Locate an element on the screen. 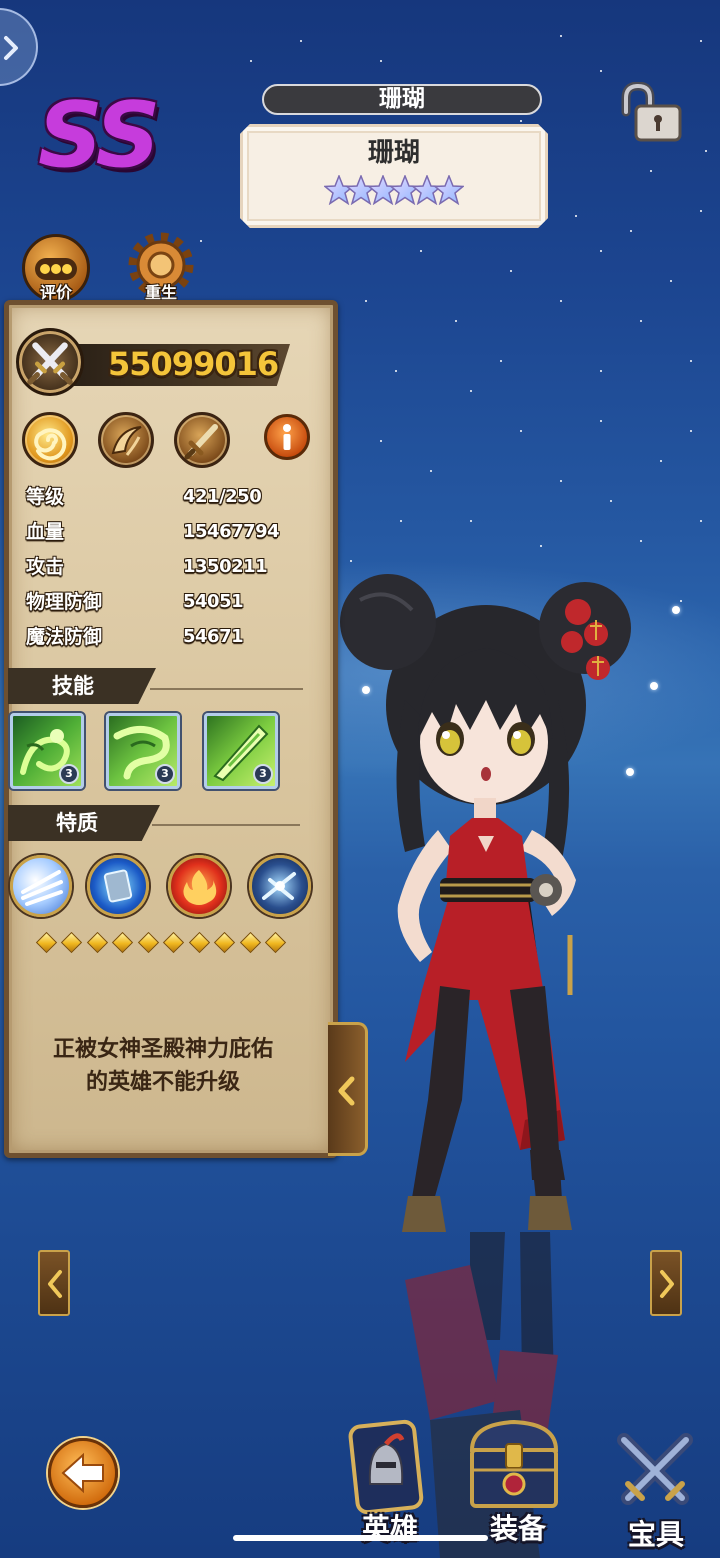 This screenshot has height=1558, width=720. star-rating is located at coordinates (394, 190).